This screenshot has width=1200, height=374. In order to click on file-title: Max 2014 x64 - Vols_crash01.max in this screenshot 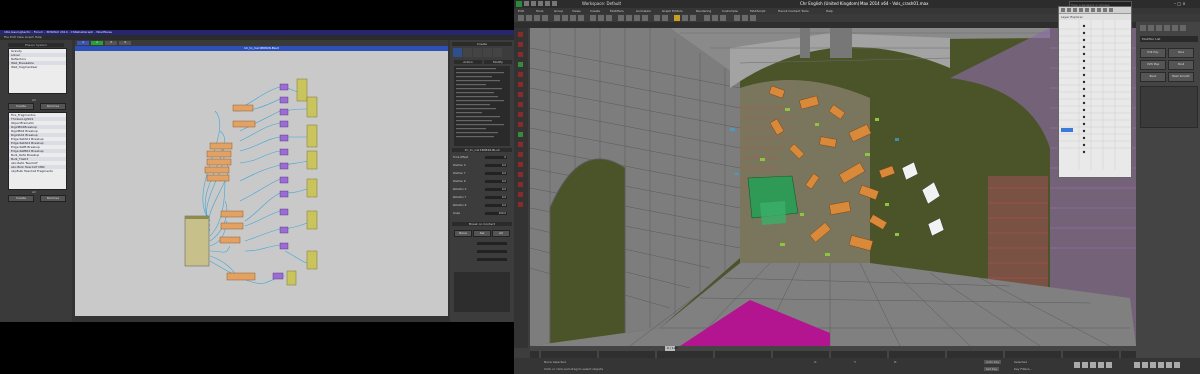, I will do `click(894, 3)`.